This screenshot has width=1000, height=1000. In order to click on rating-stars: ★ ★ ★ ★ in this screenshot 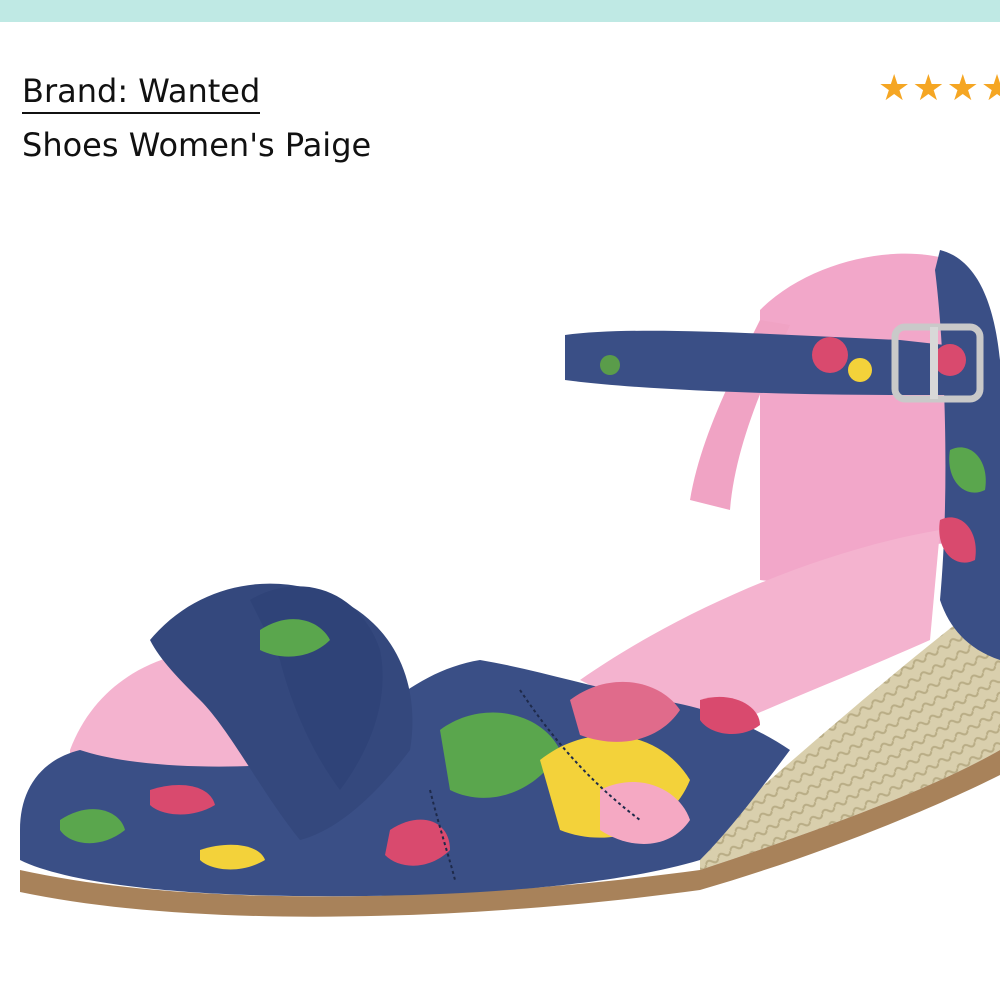, I will do `click(939, 90)`.